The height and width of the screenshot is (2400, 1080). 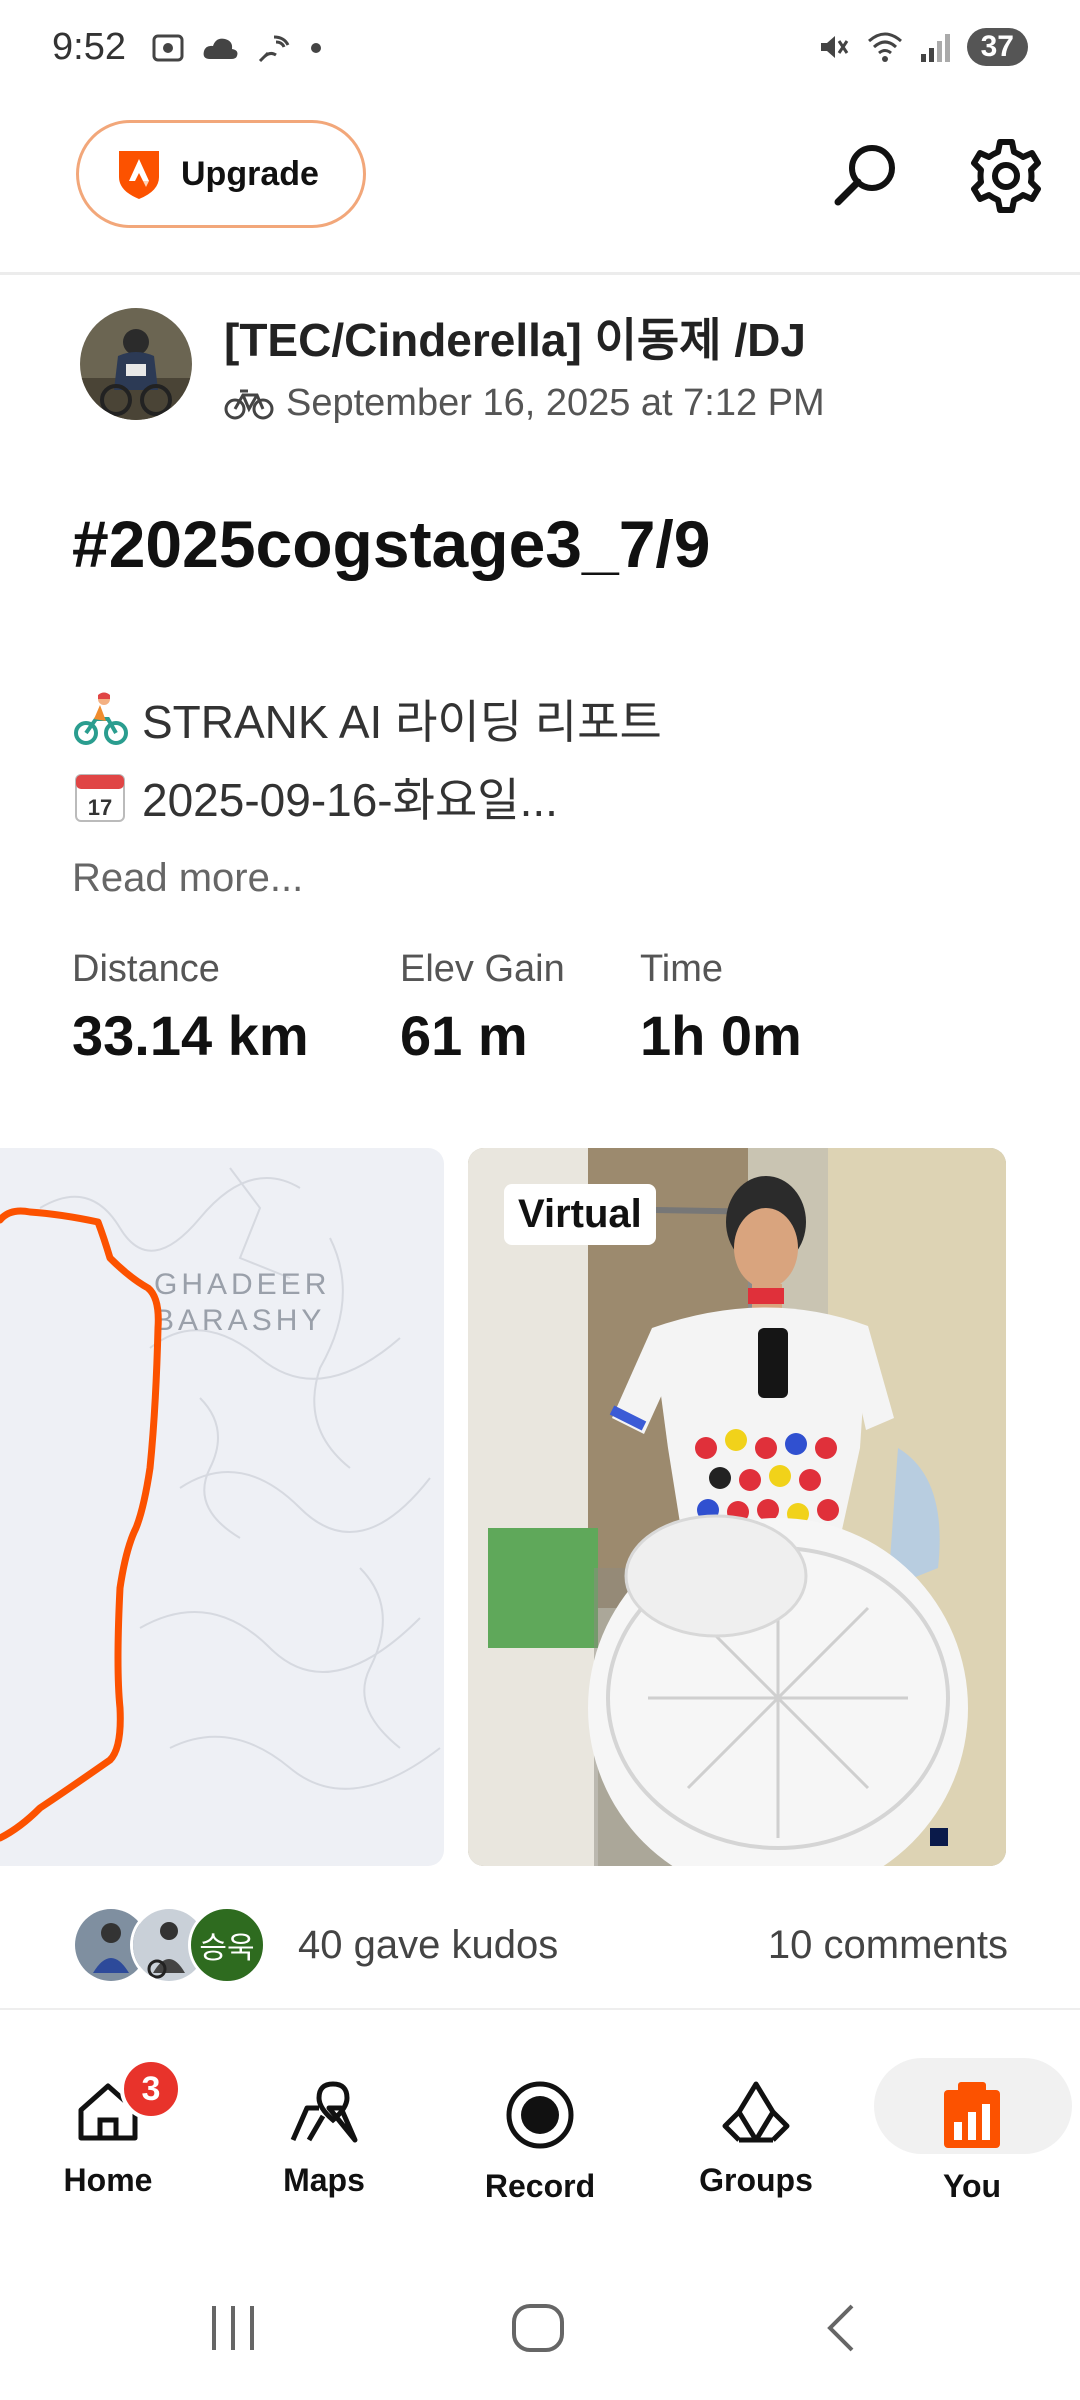 What do you see at coordinates (1006, 176) in the screenshot?
I see `gear-icon` at bounding box center [1006, 176].